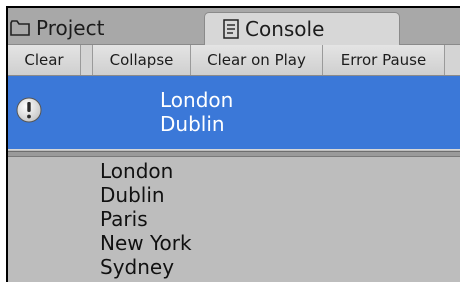 Image resolution: width=460 pixels, height=282 pixels. I want to click on log-entry-text: London Dublin, so click(196, 112).